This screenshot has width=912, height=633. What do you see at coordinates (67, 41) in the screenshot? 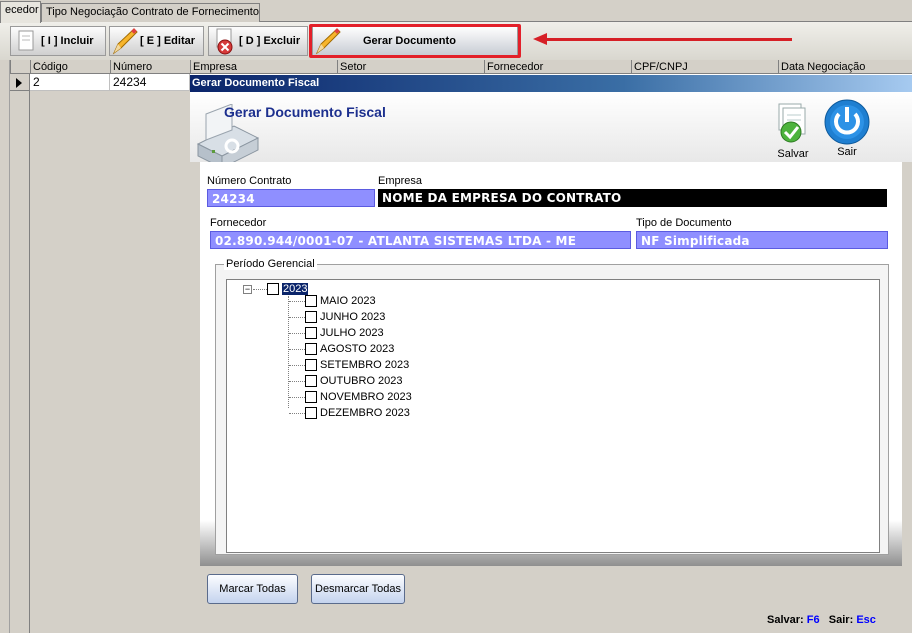
I see `incluir-label: [ I ] Incluir` at bounding box center [67, 41].